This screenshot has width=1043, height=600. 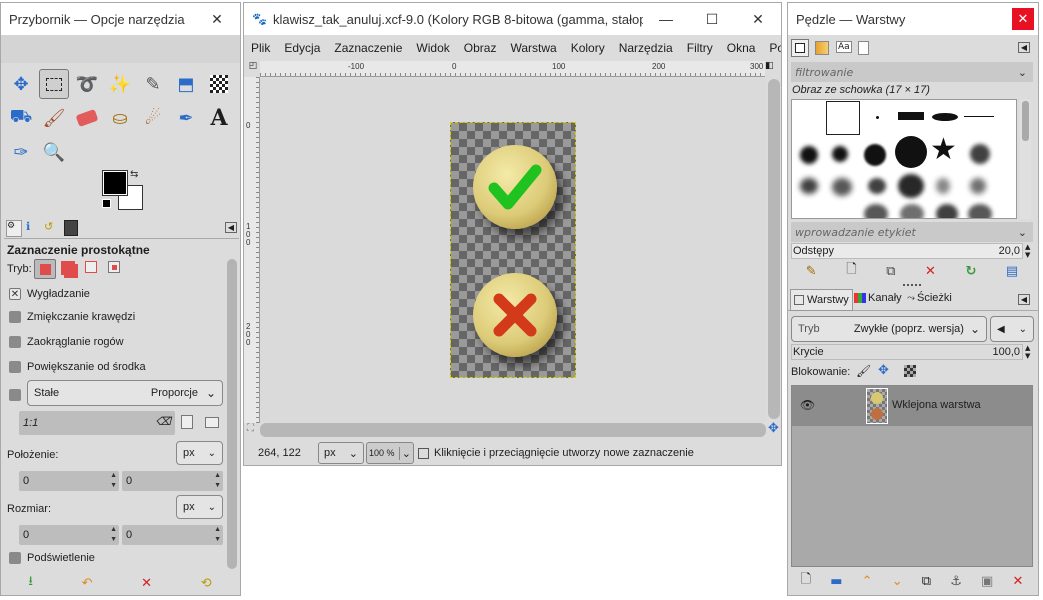 What do you see at coordinates (97, 423) in the screenshot?
I see `ratio-field: 1:1 ⌫` at bounding box center [97, 423].